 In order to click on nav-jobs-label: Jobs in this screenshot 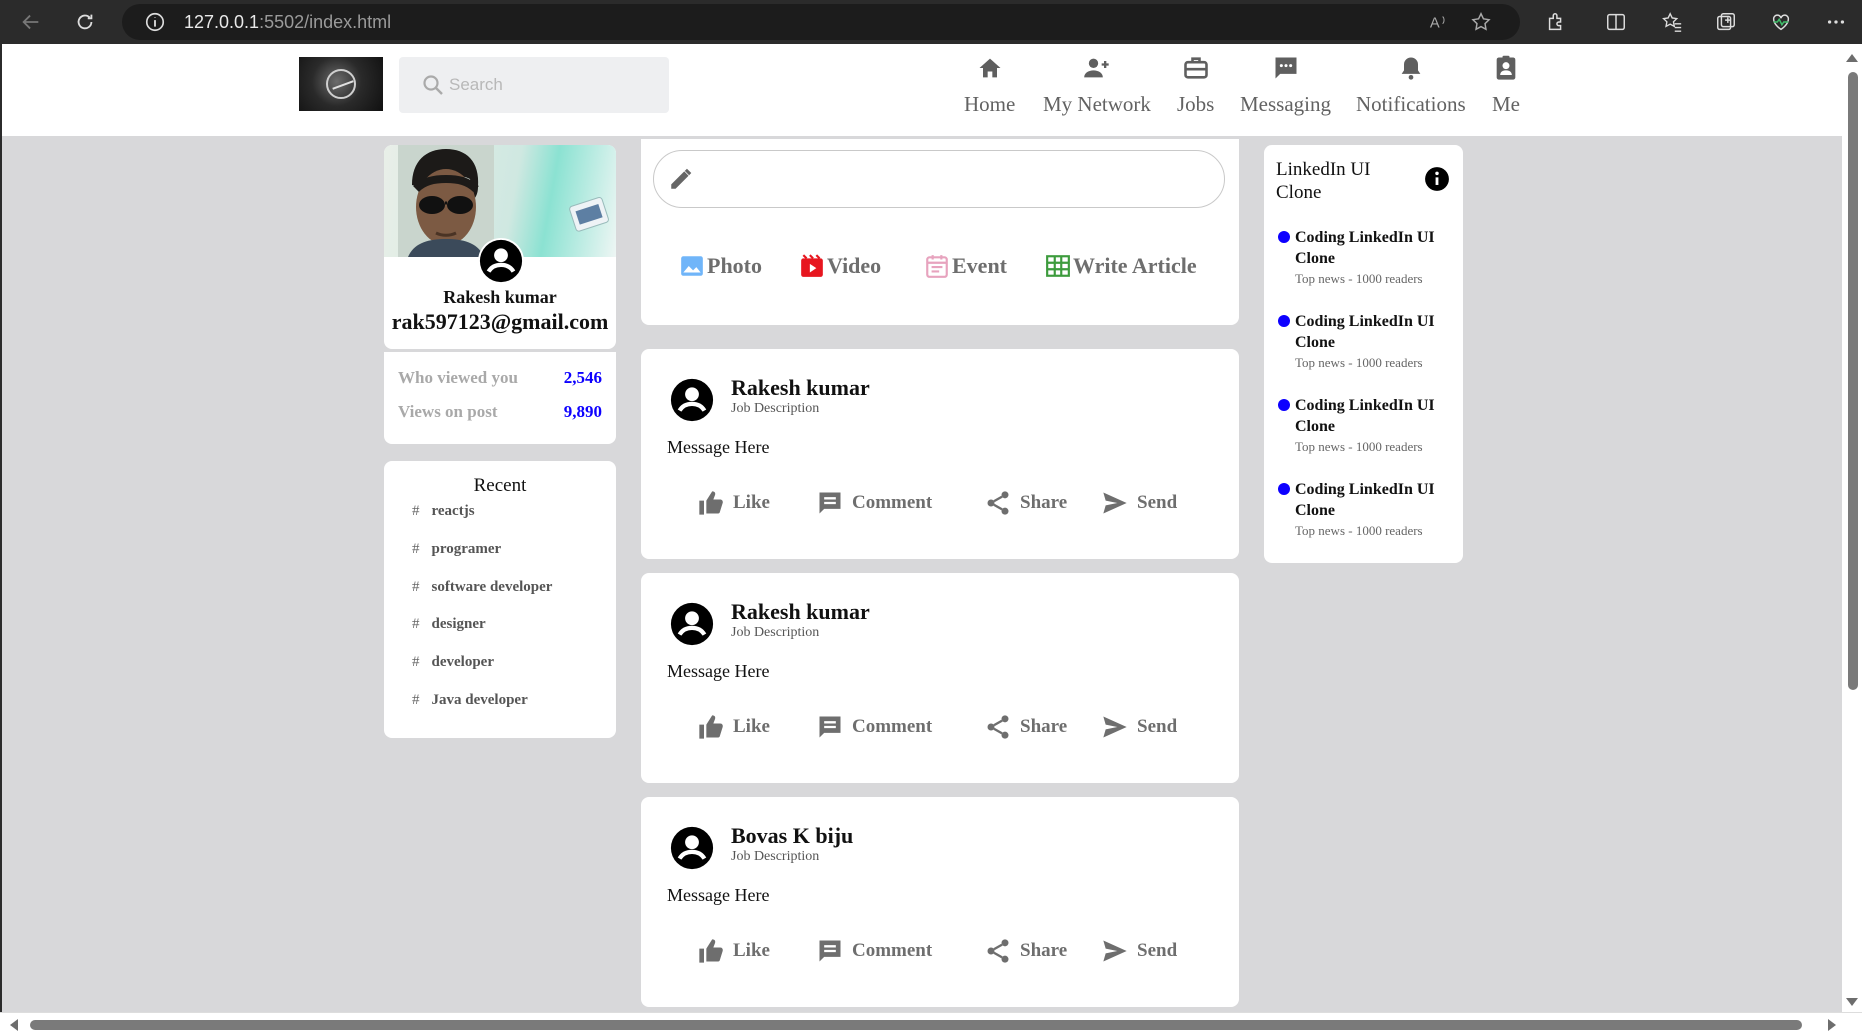, I will do `click(1196, 104)`.